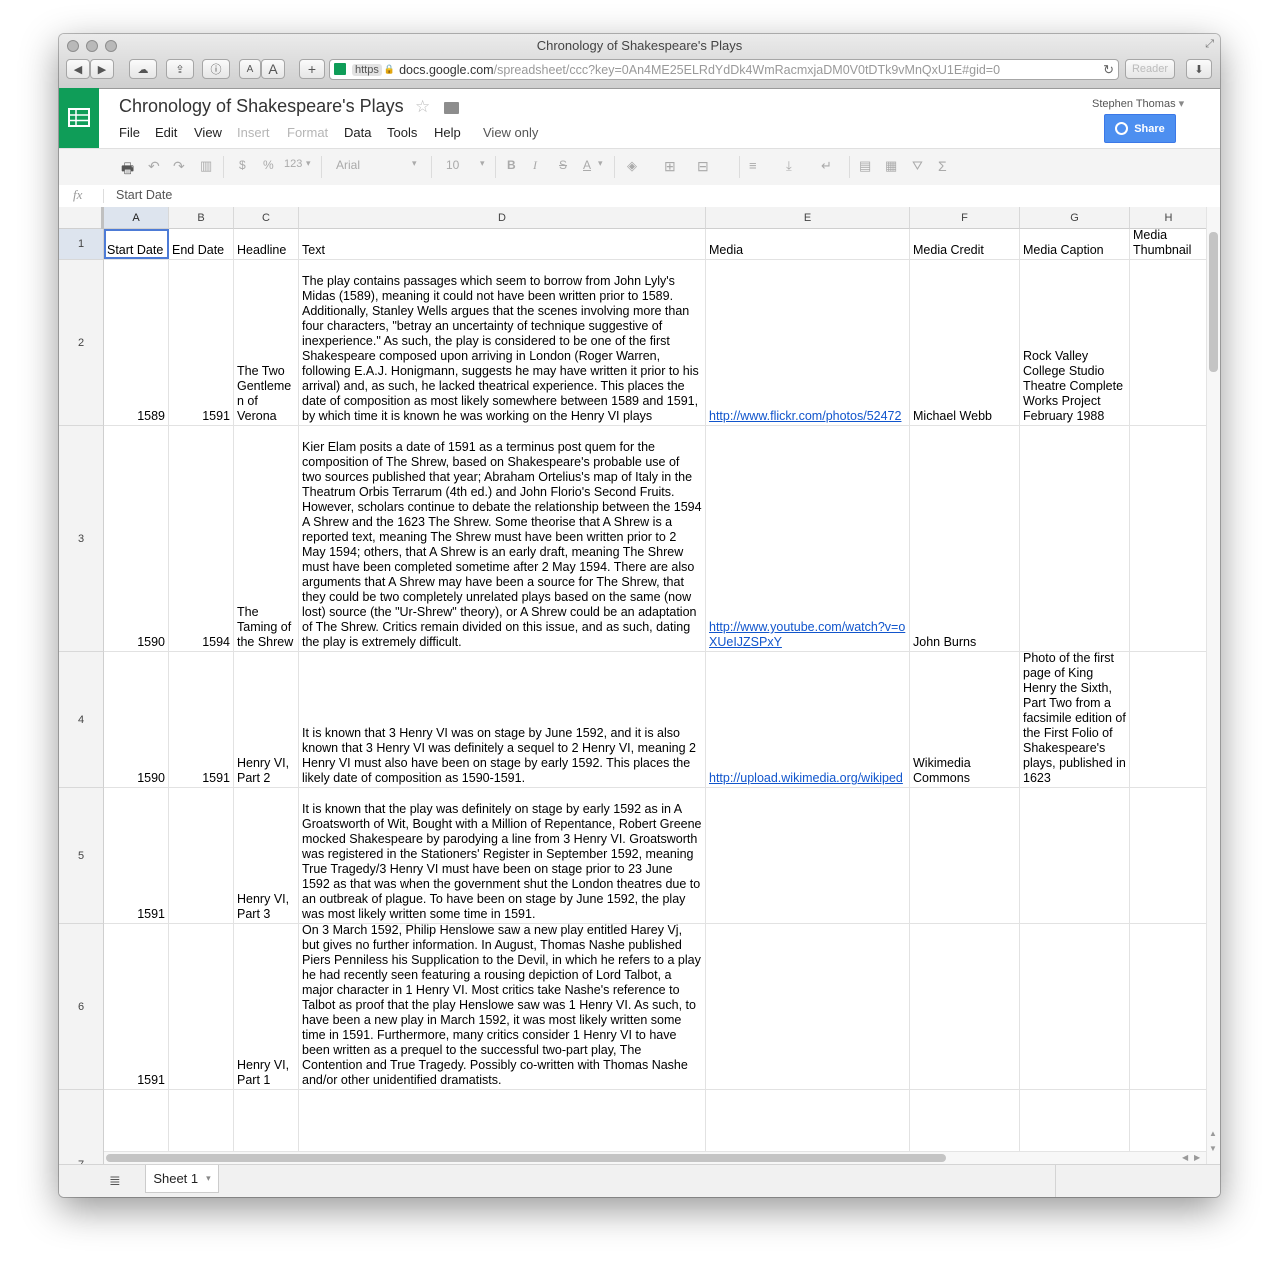 The height and width of the screenshot is (1276, 1280). I want to click on chart-icon: ▦, so click(891, 166).